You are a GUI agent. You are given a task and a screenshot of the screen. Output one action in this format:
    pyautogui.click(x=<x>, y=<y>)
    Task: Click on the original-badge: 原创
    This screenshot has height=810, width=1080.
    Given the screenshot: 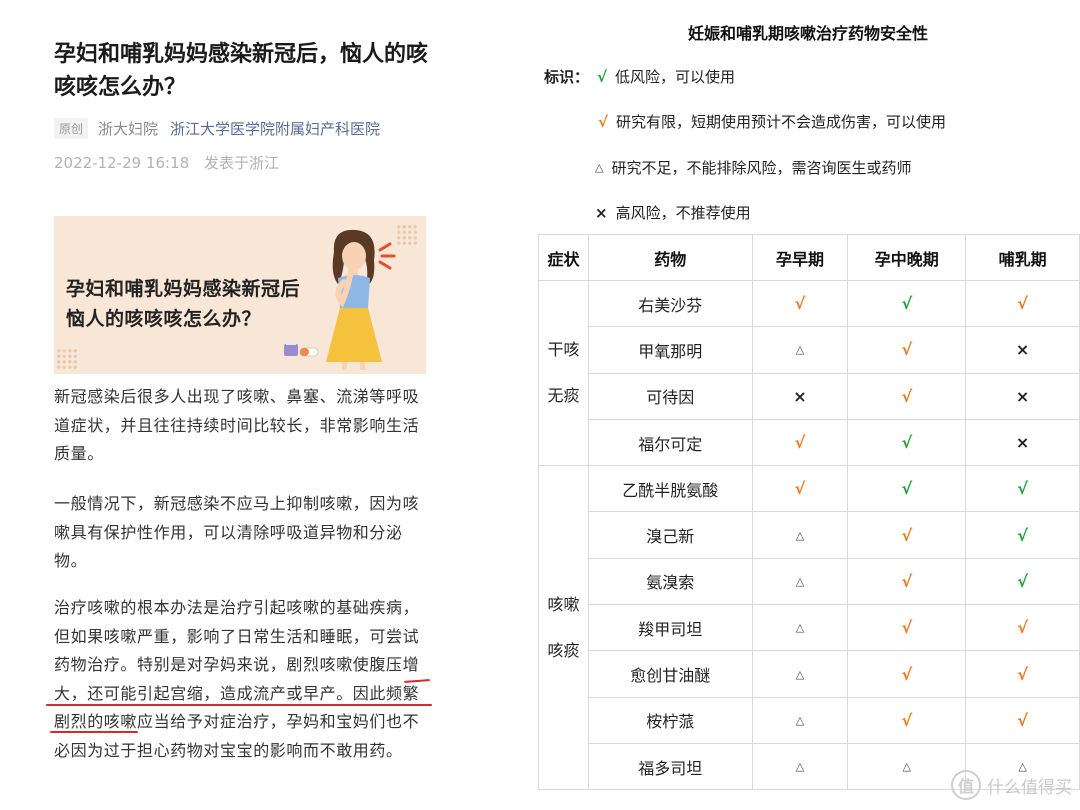 What is the action you would take?
    pyautogui.click(x=71, y=128)
    